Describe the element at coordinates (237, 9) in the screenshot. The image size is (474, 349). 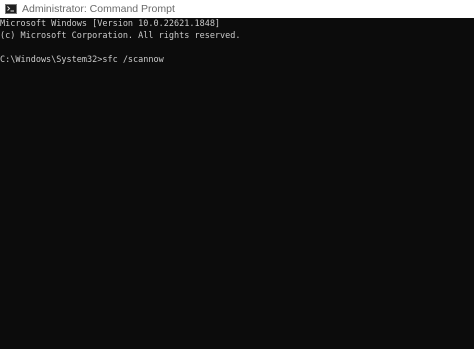
I see `title-bar: Administrator: Command Prompt` at that location.